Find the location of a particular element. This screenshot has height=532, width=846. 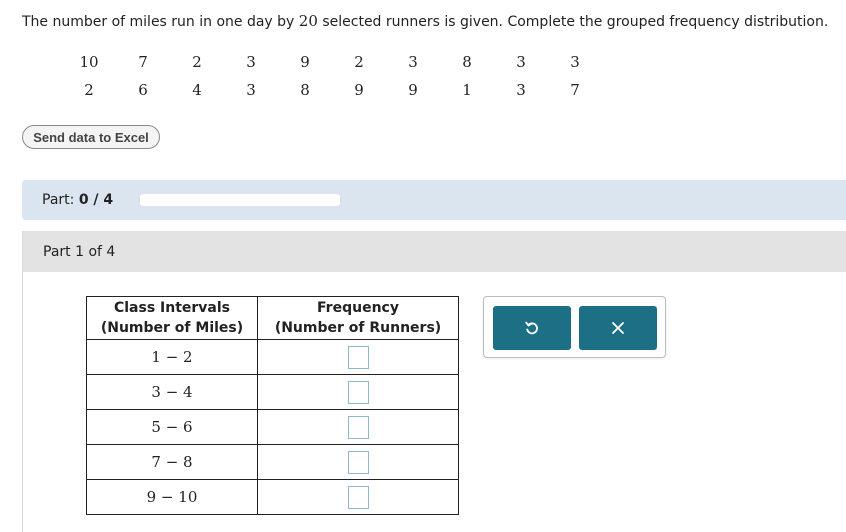

data-values-grid: 10 7 2 3 9 2 3 8 3 3 2 6 4 3 8 9 9 1 3 7 is located at coordinates (332, 80).